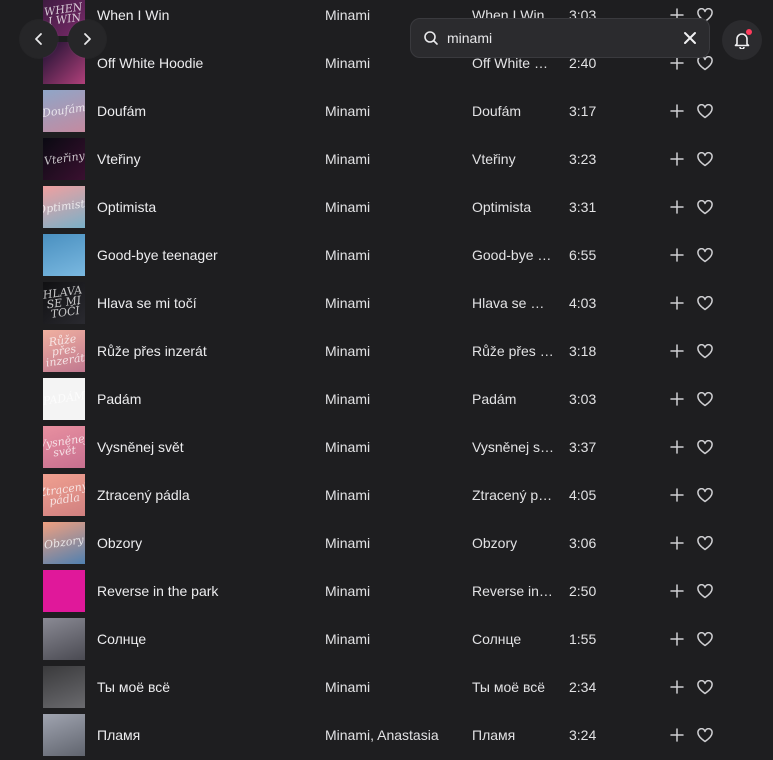 The image size is (773, 760). What do you see at coordinates (87, 39) in the screenshot?
I see `forward-button` at bounding box center [87, 39].